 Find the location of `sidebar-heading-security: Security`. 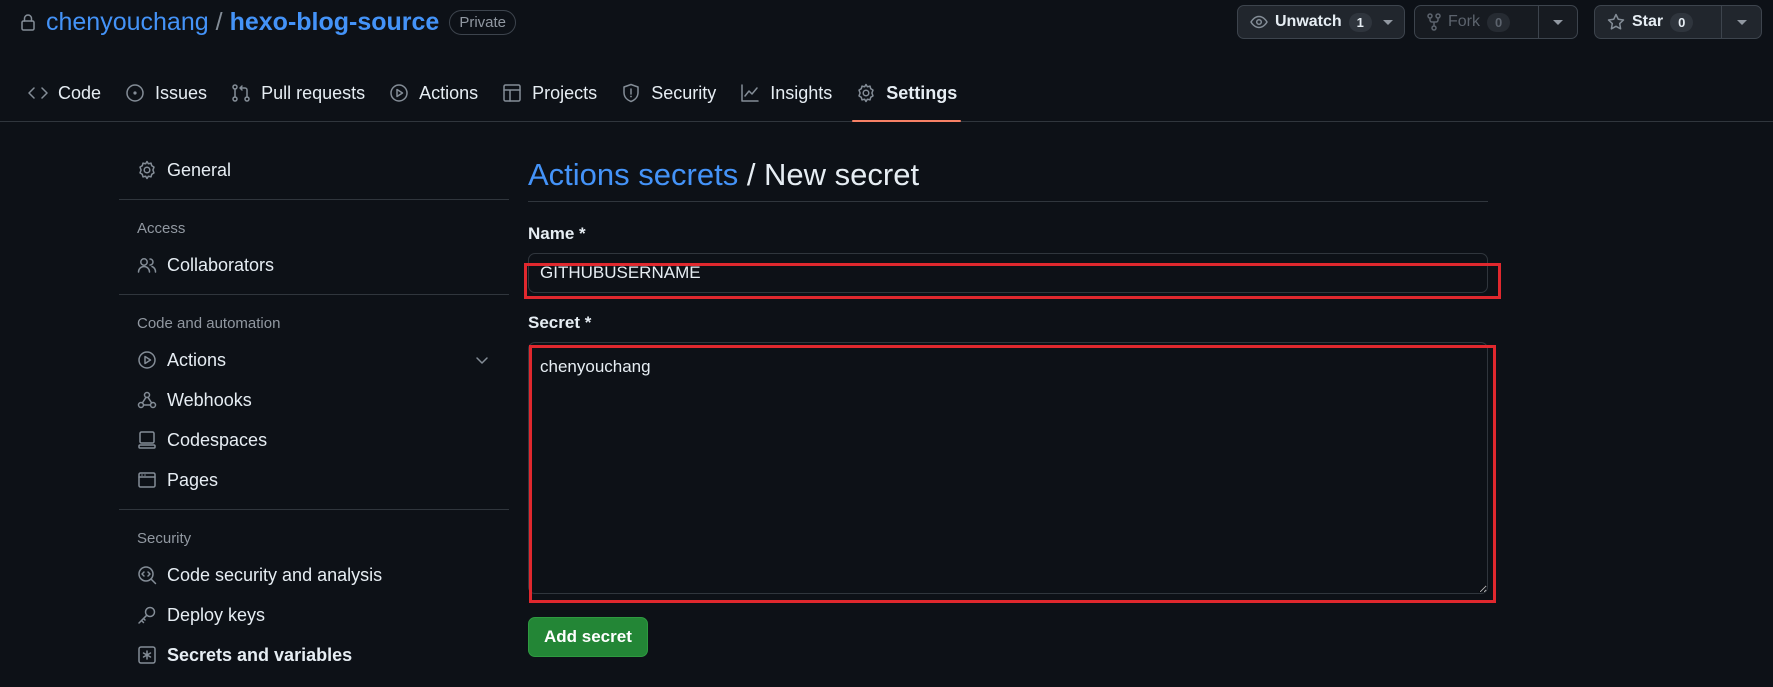

sidebar-heading-security: Security is located at coordinates (164, 538).